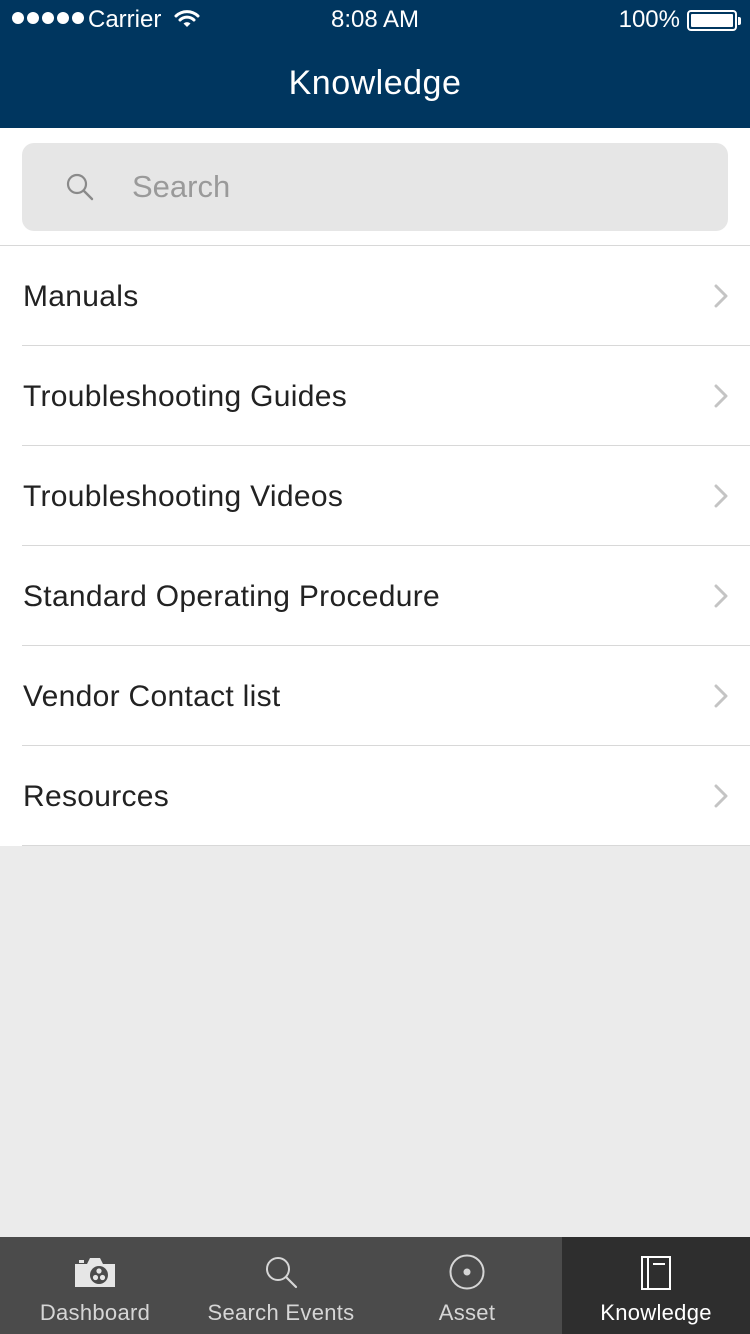 The height and width of the screenshot is (1334, 750). I want to click on header-bar: Carrier 8:08 AM 100% Knowledge, so click(375, 64).